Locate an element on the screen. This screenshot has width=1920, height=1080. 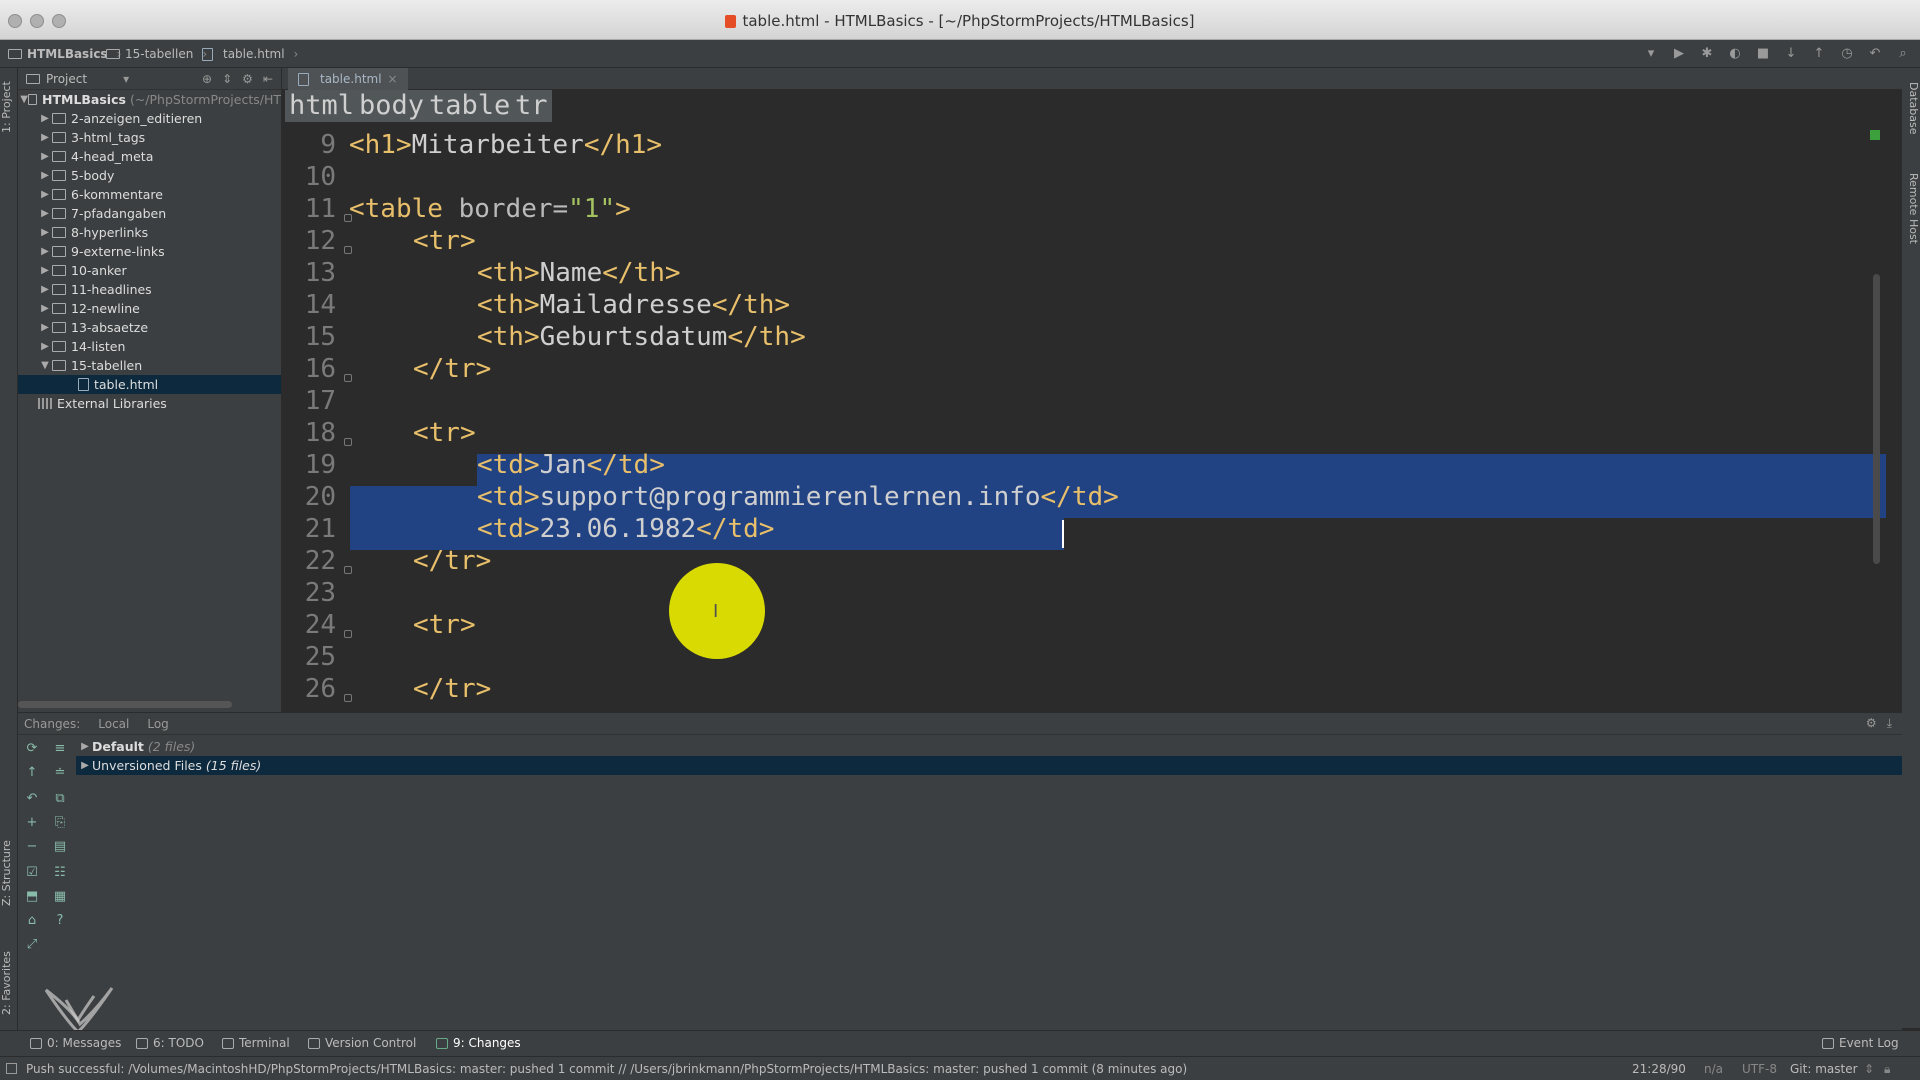
rollback-icon: ↶ is located at coordinates (32, 799).